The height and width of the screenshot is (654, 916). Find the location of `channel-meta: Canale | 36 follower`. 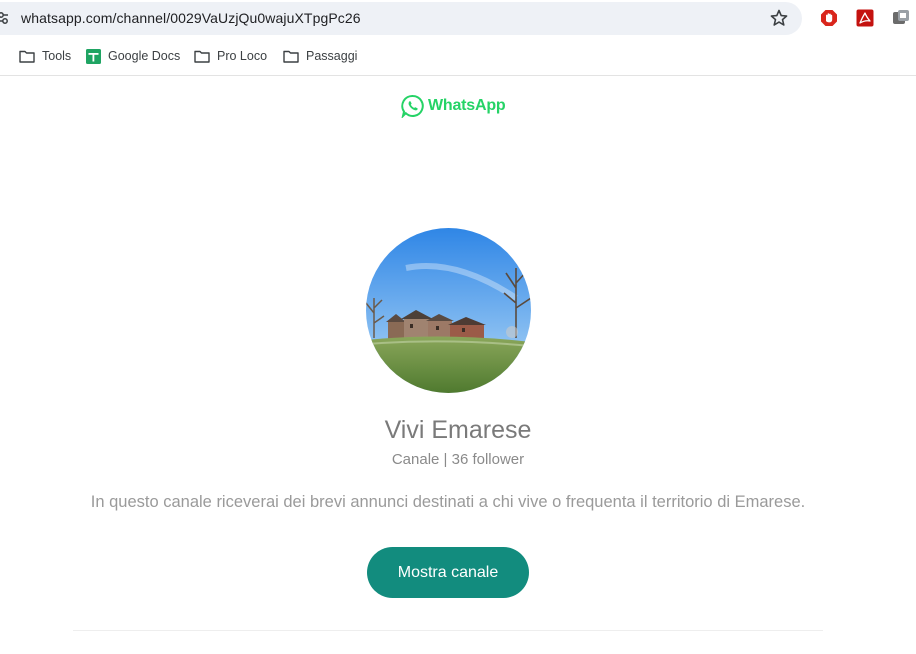

channel-meta: Canale | 36 follower is located at coordinates (458, 459).